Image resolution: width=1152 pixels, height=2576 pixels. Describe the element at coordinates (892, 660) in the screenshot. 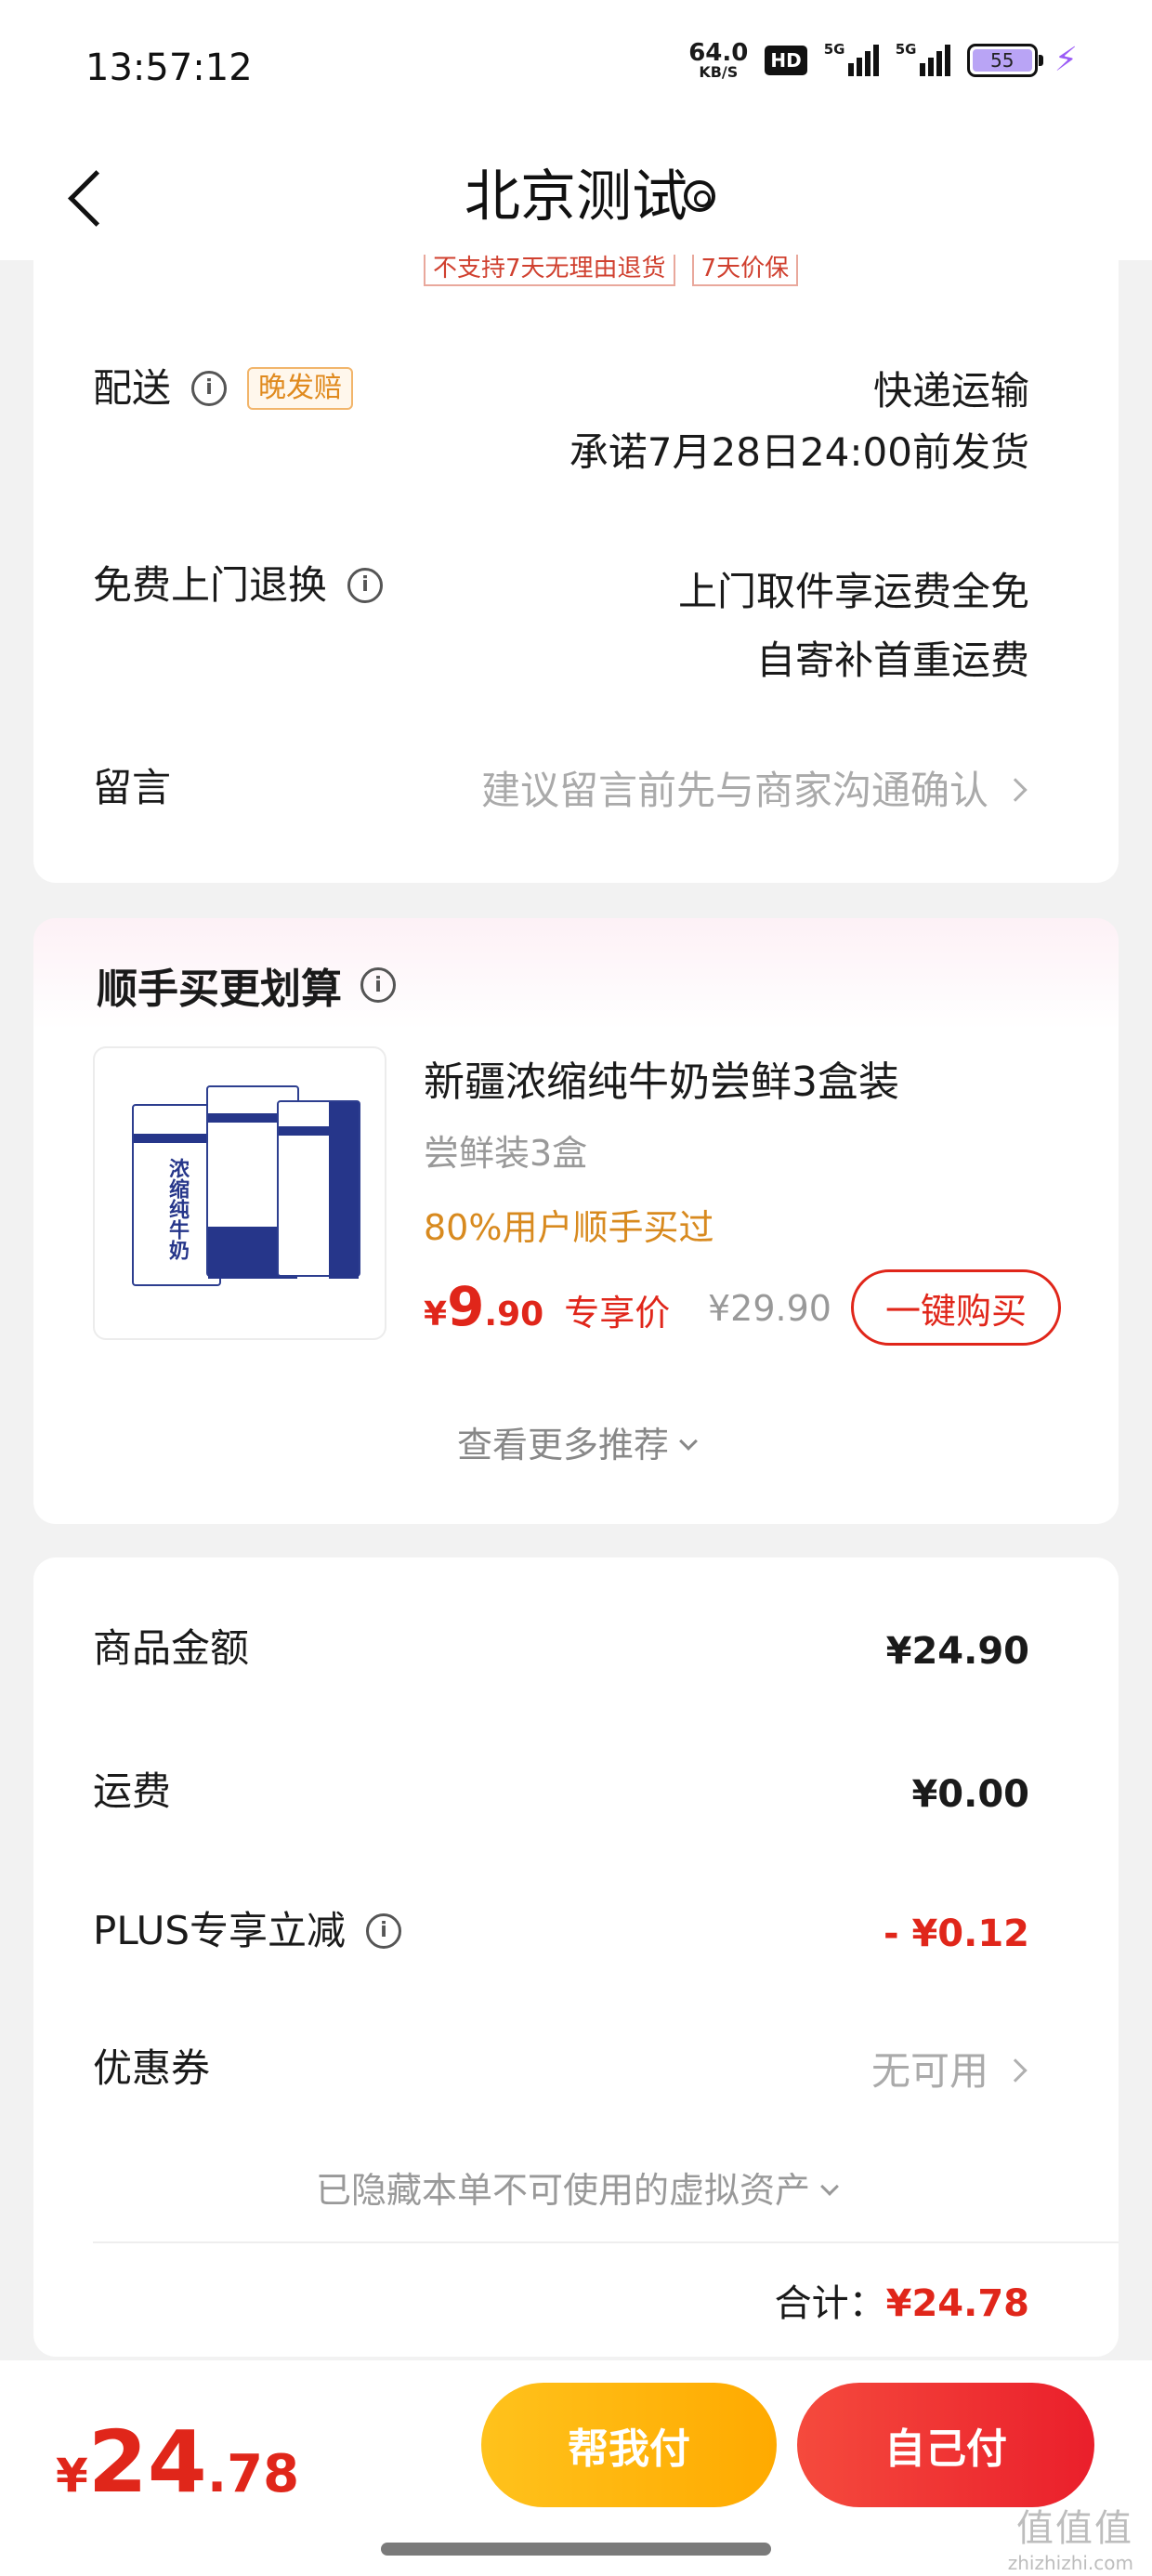

I see `free-return-line: 自寄补首重运费` at that location.